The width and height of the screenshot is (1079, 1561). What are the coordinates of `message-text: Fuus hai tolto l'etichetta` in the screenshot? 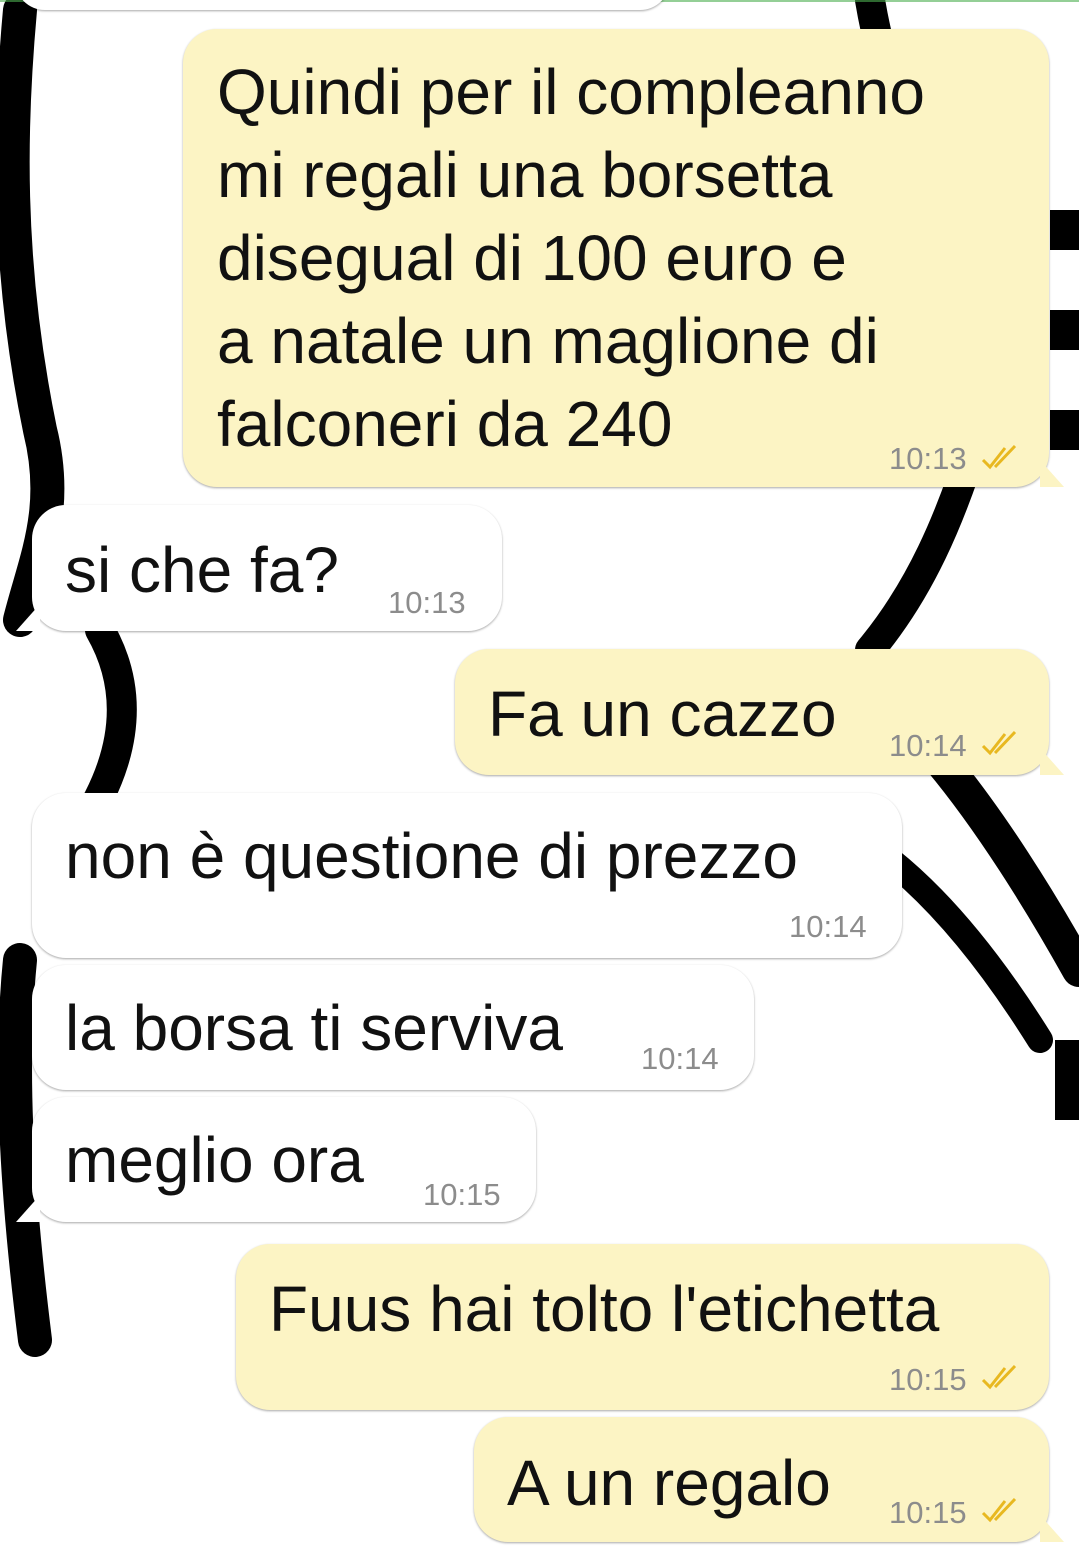 It's located at (604, 1309).